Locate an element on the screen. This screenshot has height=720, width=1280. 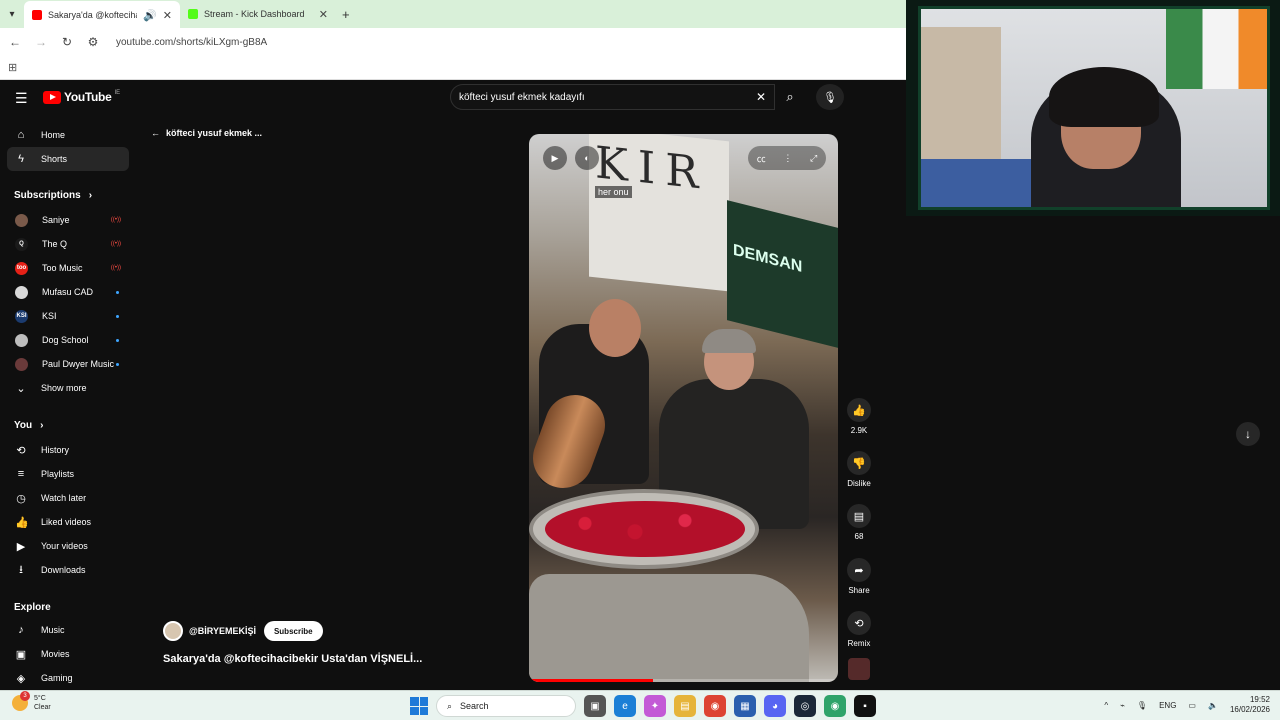
file-explorer-icon: ▤ is located at coordinates (685, 706).